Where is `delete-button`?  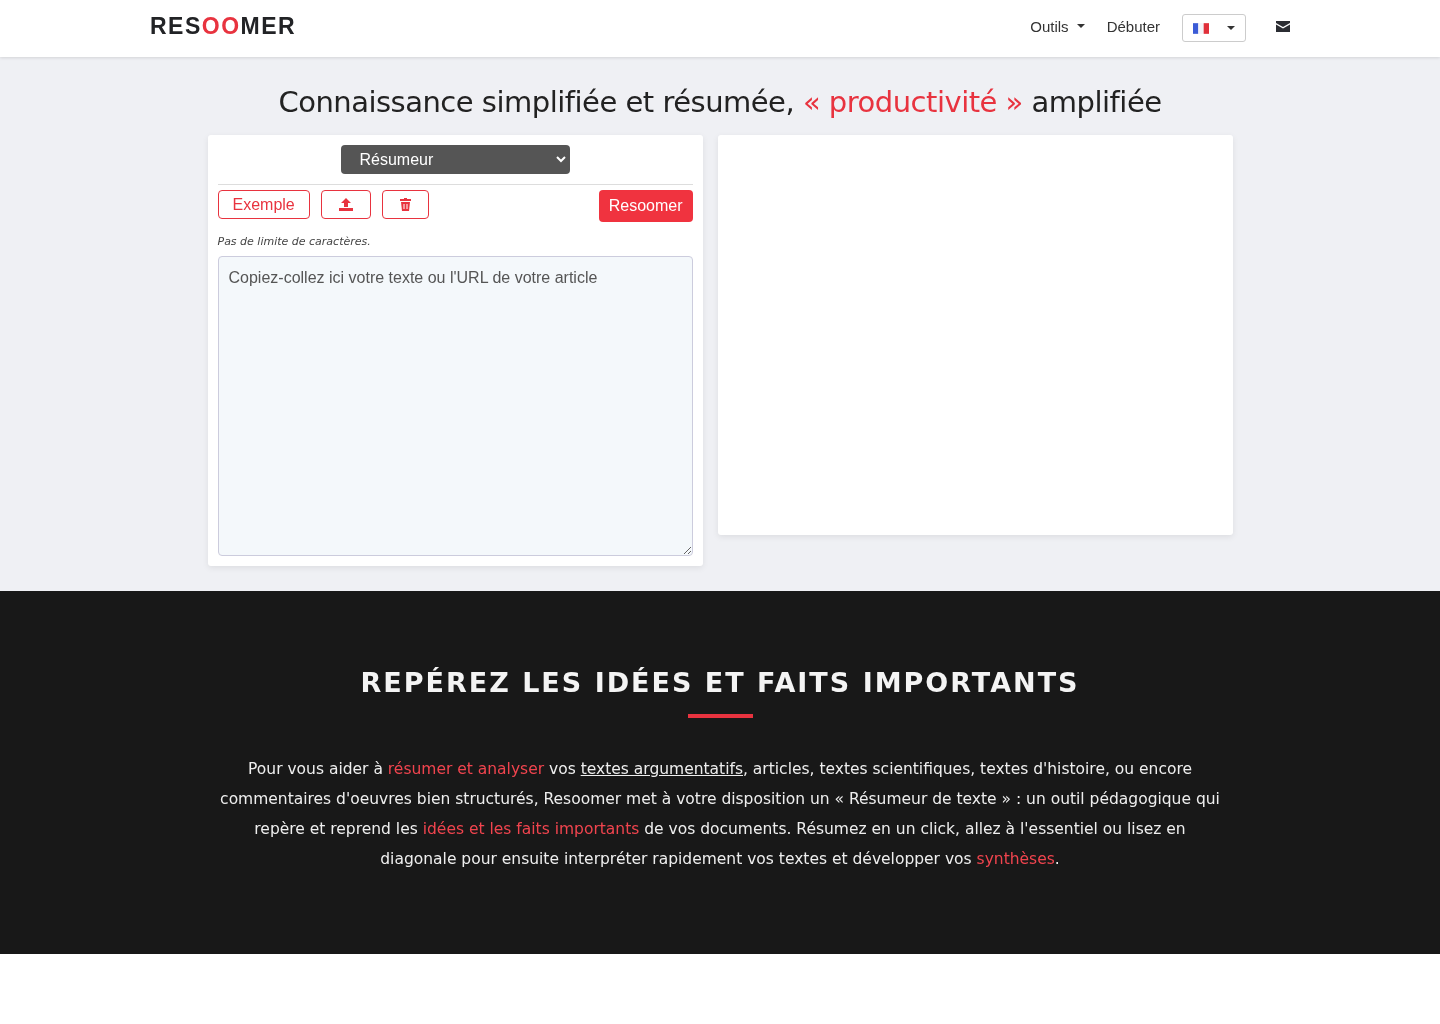 delete-button is located at coordinates (405, 204).